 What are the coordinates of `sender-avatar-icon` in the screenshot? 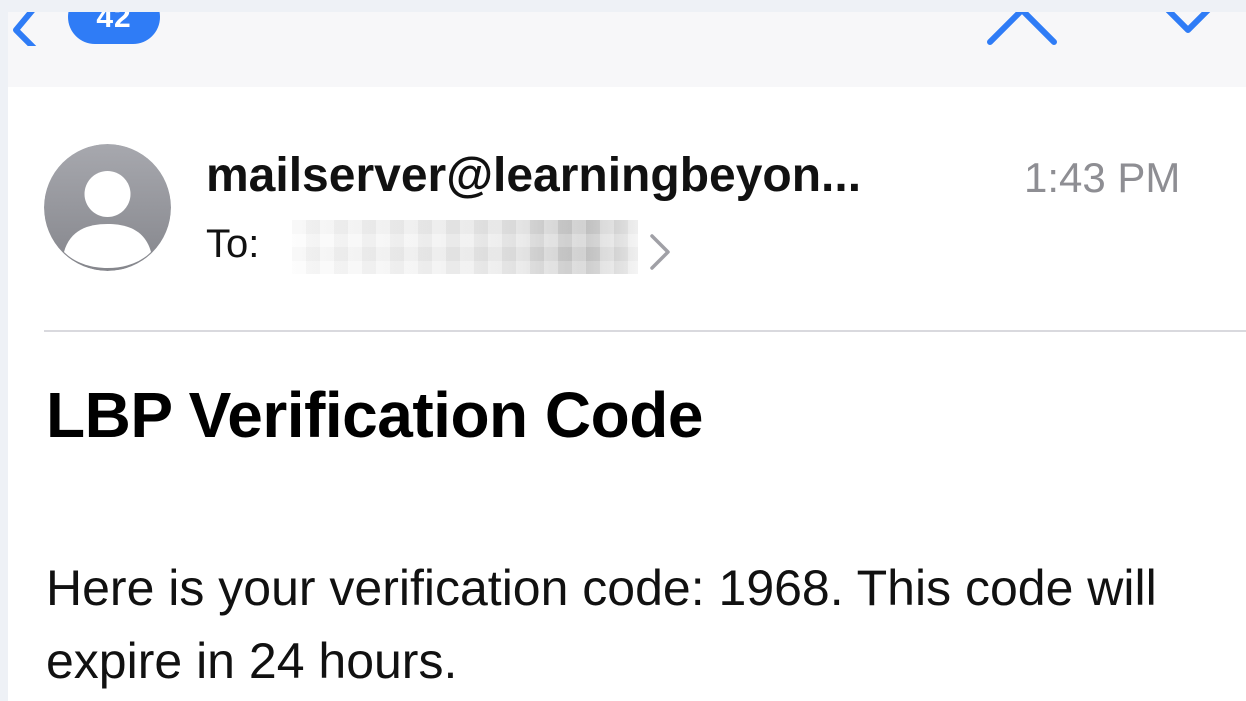 It's located at (107, 207).